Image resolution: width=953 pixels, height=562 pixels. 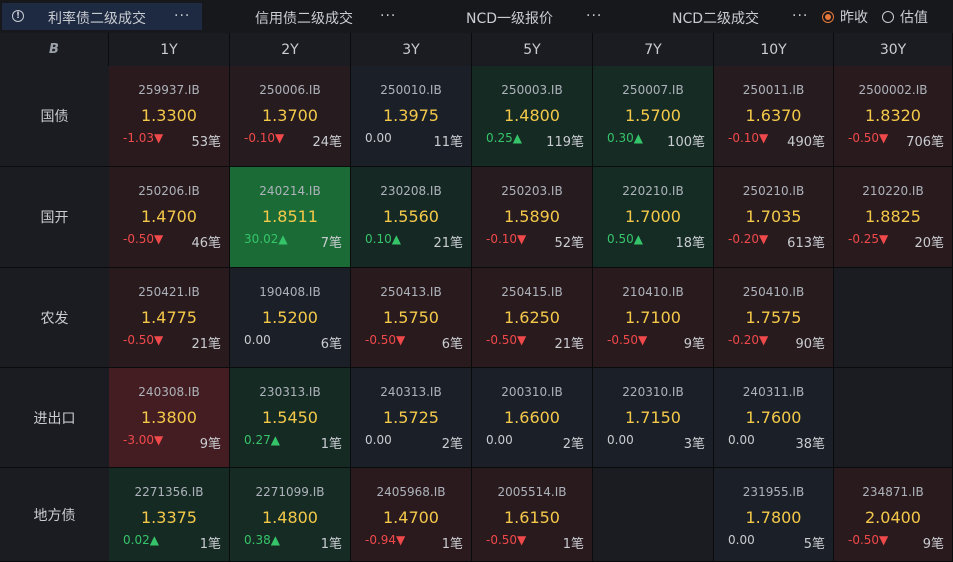 What do you see at coordinates (411, 49) in the screenshot?
I see `column-header: 3Y` at bounding box center [411, 49].